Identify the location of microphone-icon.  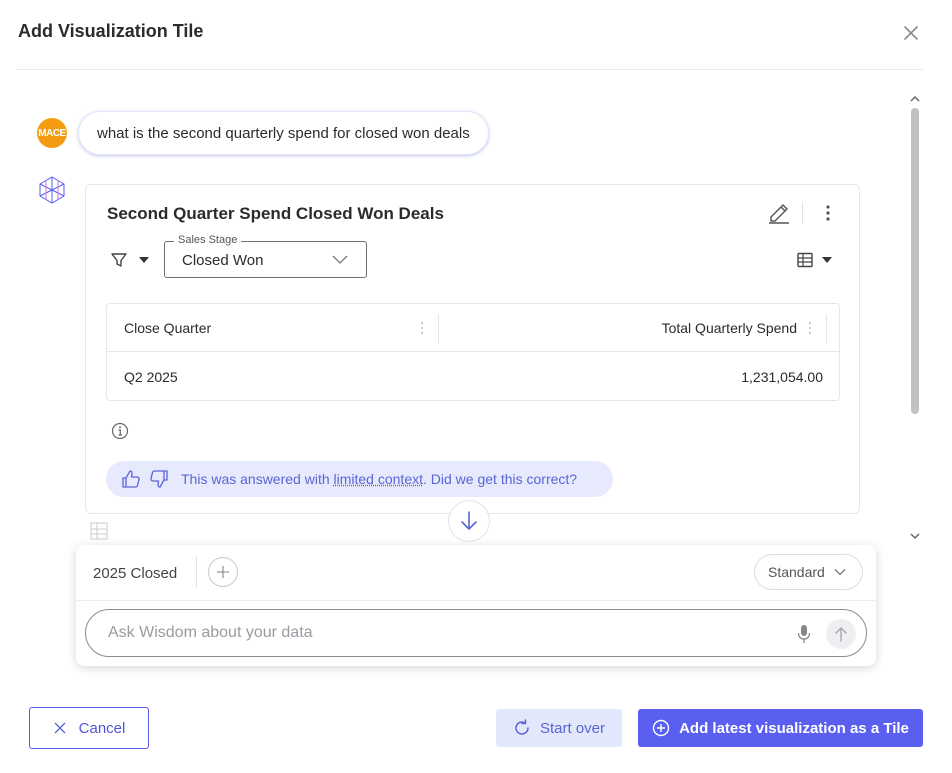
(804, 634).